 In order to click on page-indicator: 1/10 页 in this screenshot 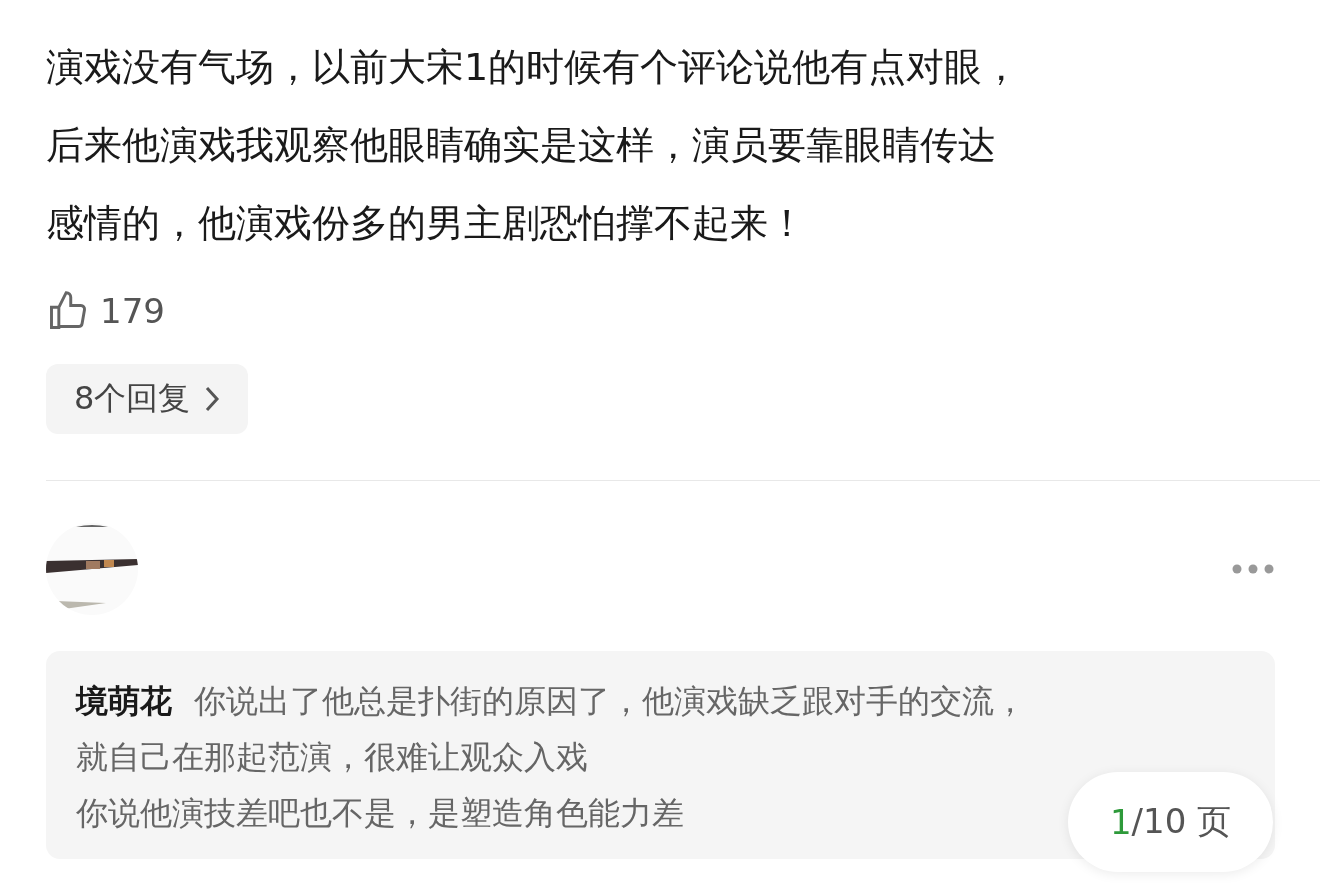, I will do `click(1170, 822)`.